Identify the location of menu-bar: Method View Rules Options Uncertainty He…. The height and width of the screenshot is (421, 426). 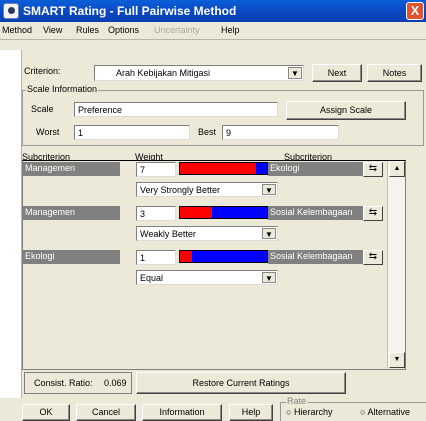
(213, 31).